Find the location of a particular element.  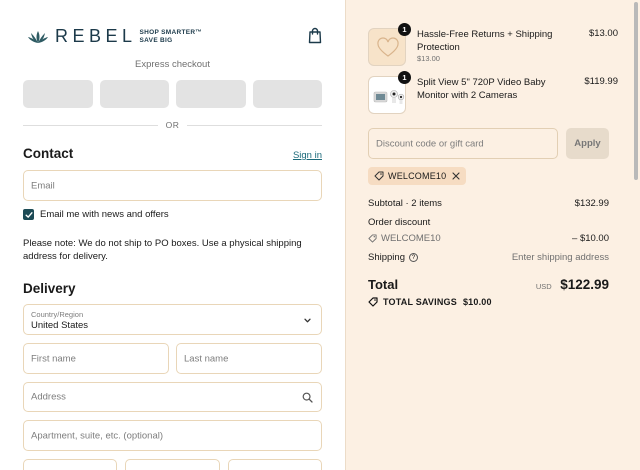

currency-label: USD is located at coordinates (543, 286).